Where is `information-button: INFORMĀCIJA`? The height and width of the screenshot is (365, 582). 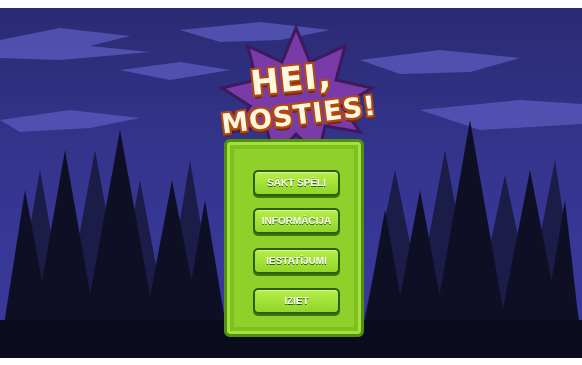 information-button: INFORMĀCIJA is located at coordinates (296, 221).